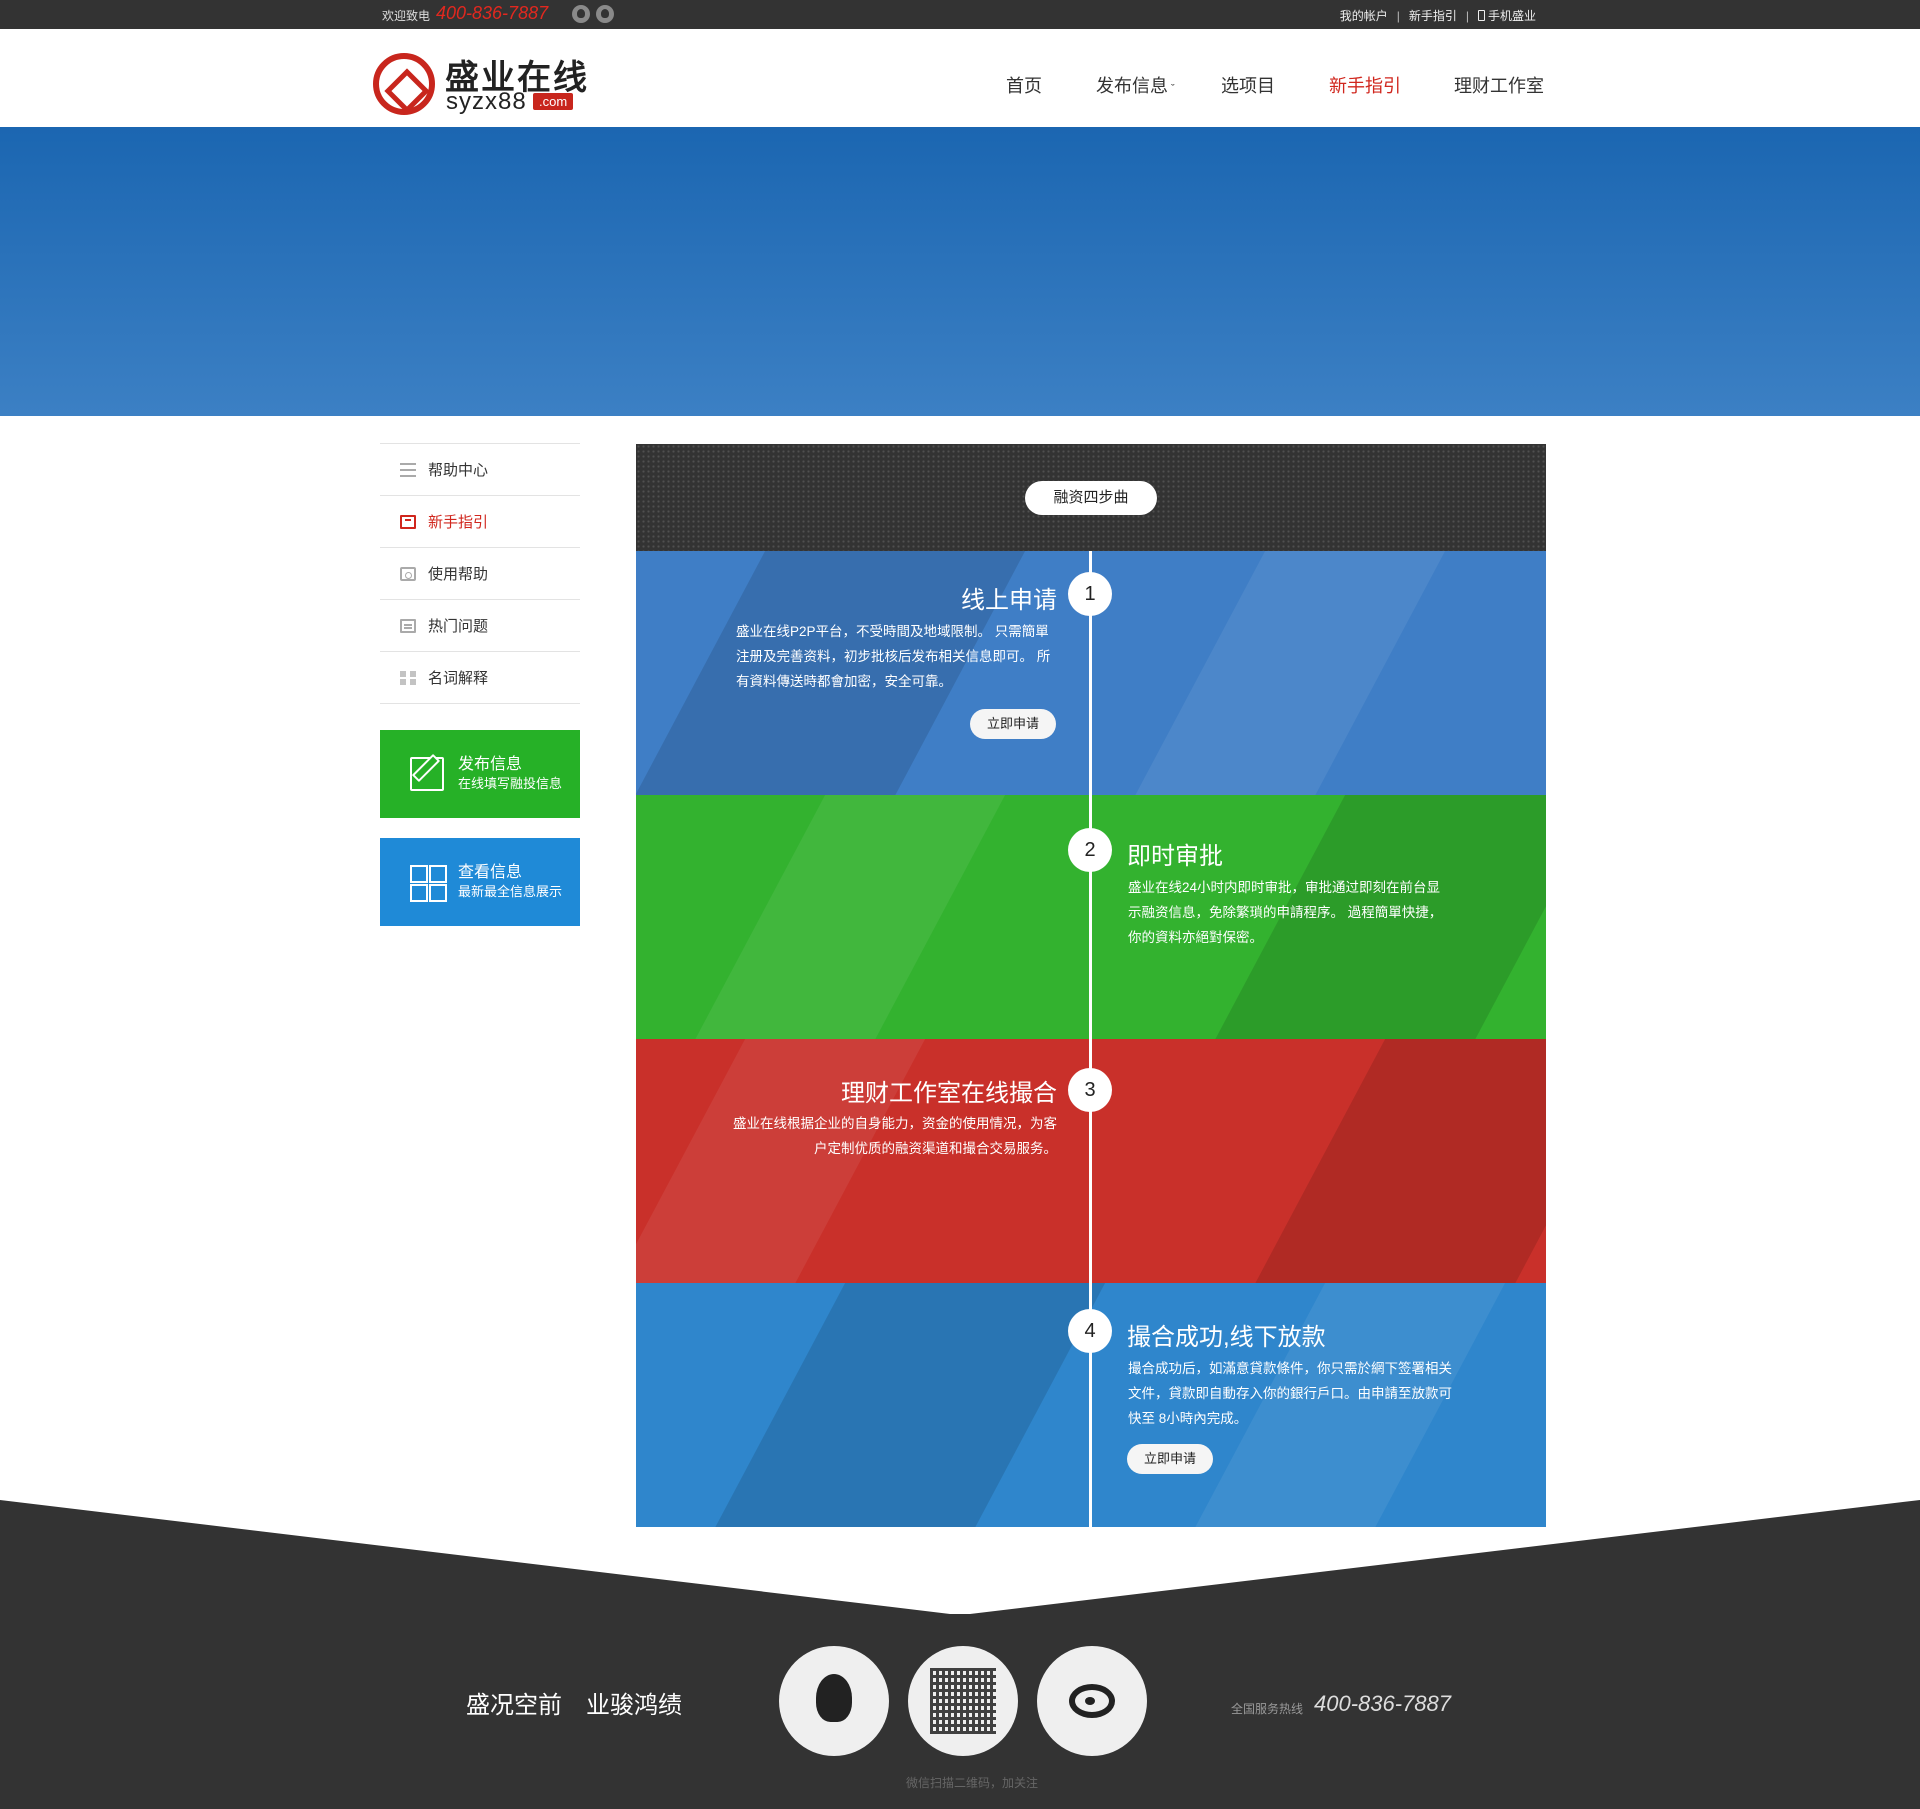  I want to click on desc-line: 盛业在线根据企业的自身能力，资金的使用情况，为客, so click(895, 1123).